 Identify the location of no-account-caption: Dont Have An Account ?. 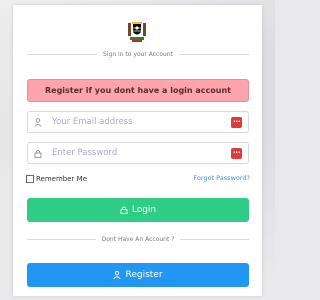
(138, 239).